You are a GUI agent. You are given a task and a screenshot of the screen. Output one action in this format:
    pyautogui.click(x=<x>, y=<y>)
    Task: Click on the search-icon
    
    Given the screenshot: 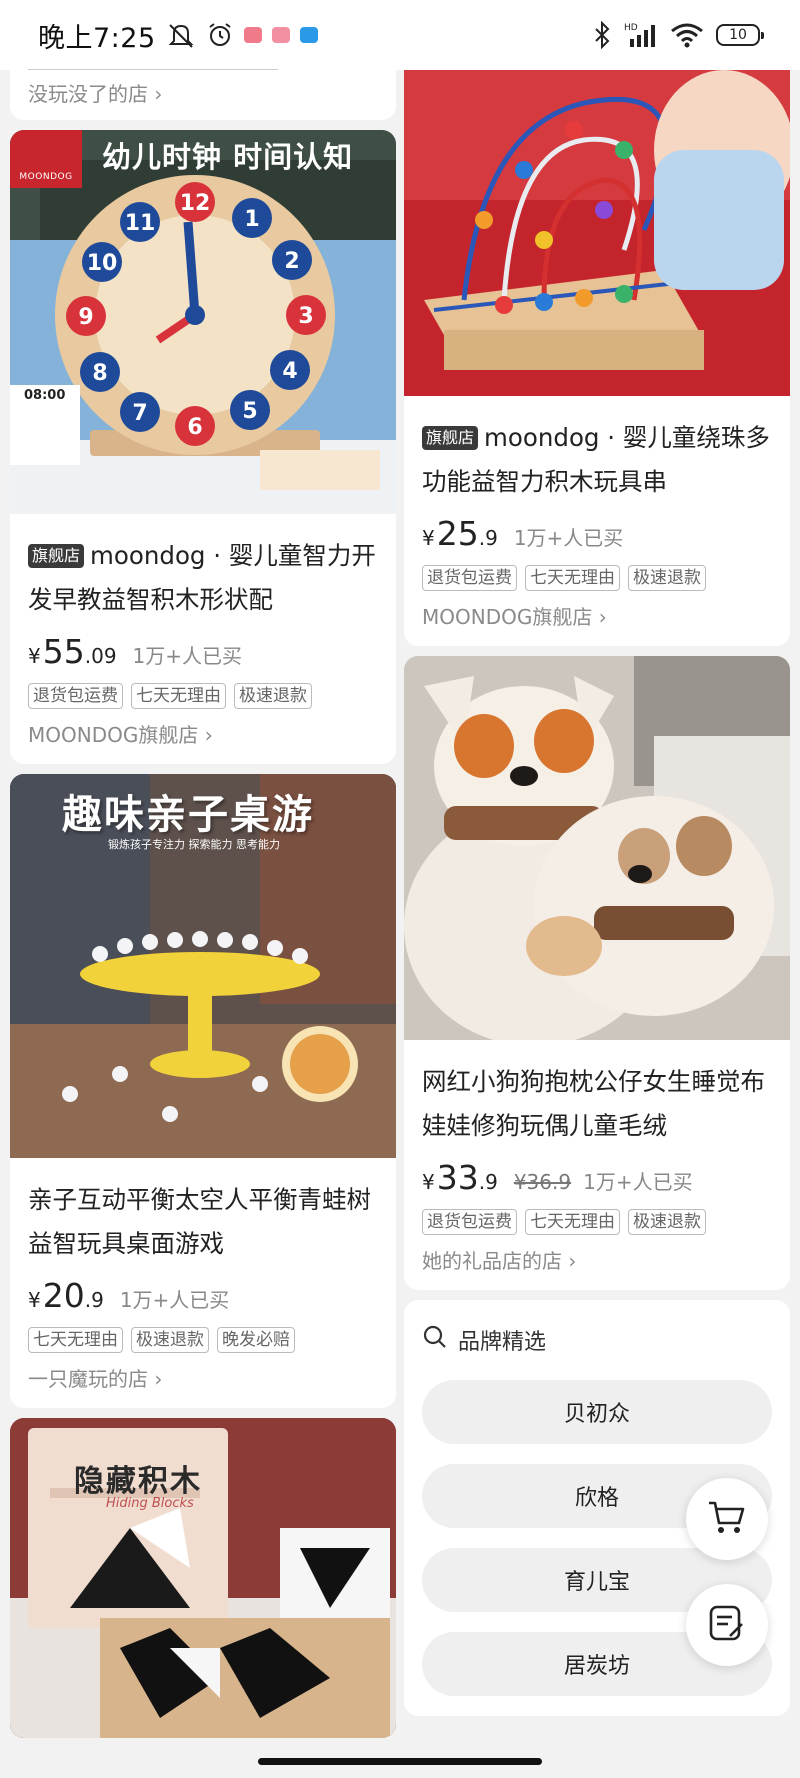 What is the action you would take?
    pyautogui.click(x=435, y=1340)
    